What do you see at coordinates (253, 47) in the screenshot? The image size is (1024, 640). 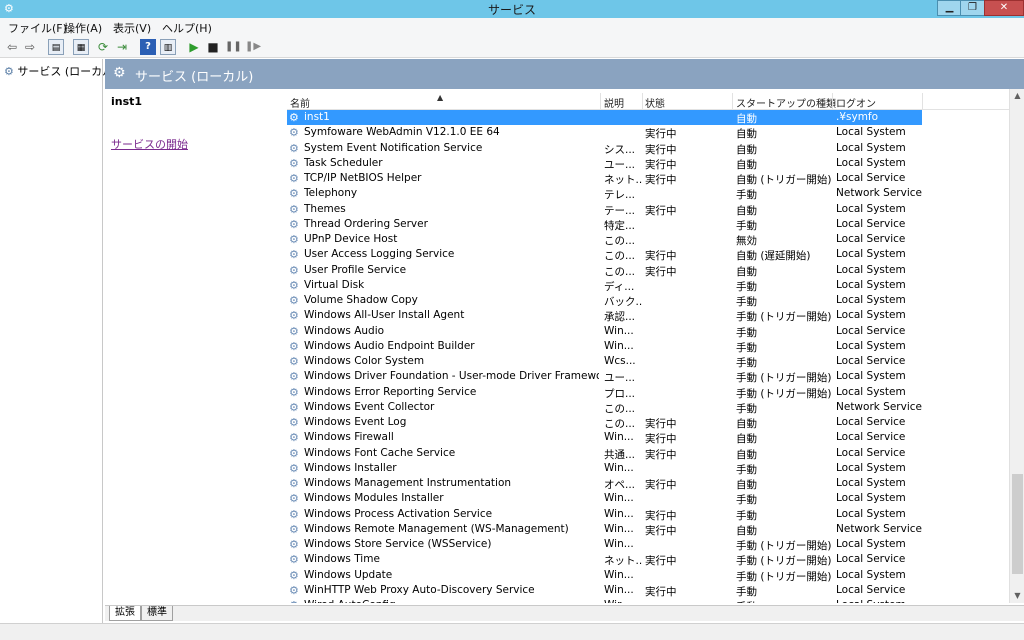 I see `restart-service-icon: ❚▶` at bounding box center [253, 47].